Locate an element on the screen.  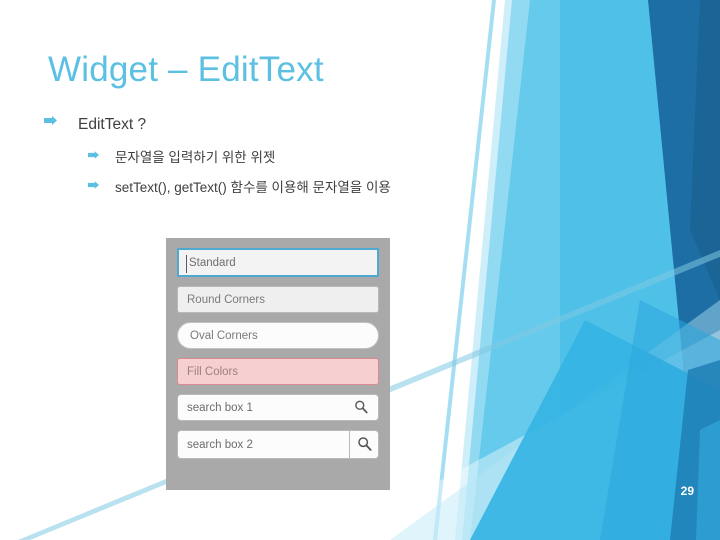
edittext-fill-colors-label: Fill Colors is located at coordinates (213, 371).